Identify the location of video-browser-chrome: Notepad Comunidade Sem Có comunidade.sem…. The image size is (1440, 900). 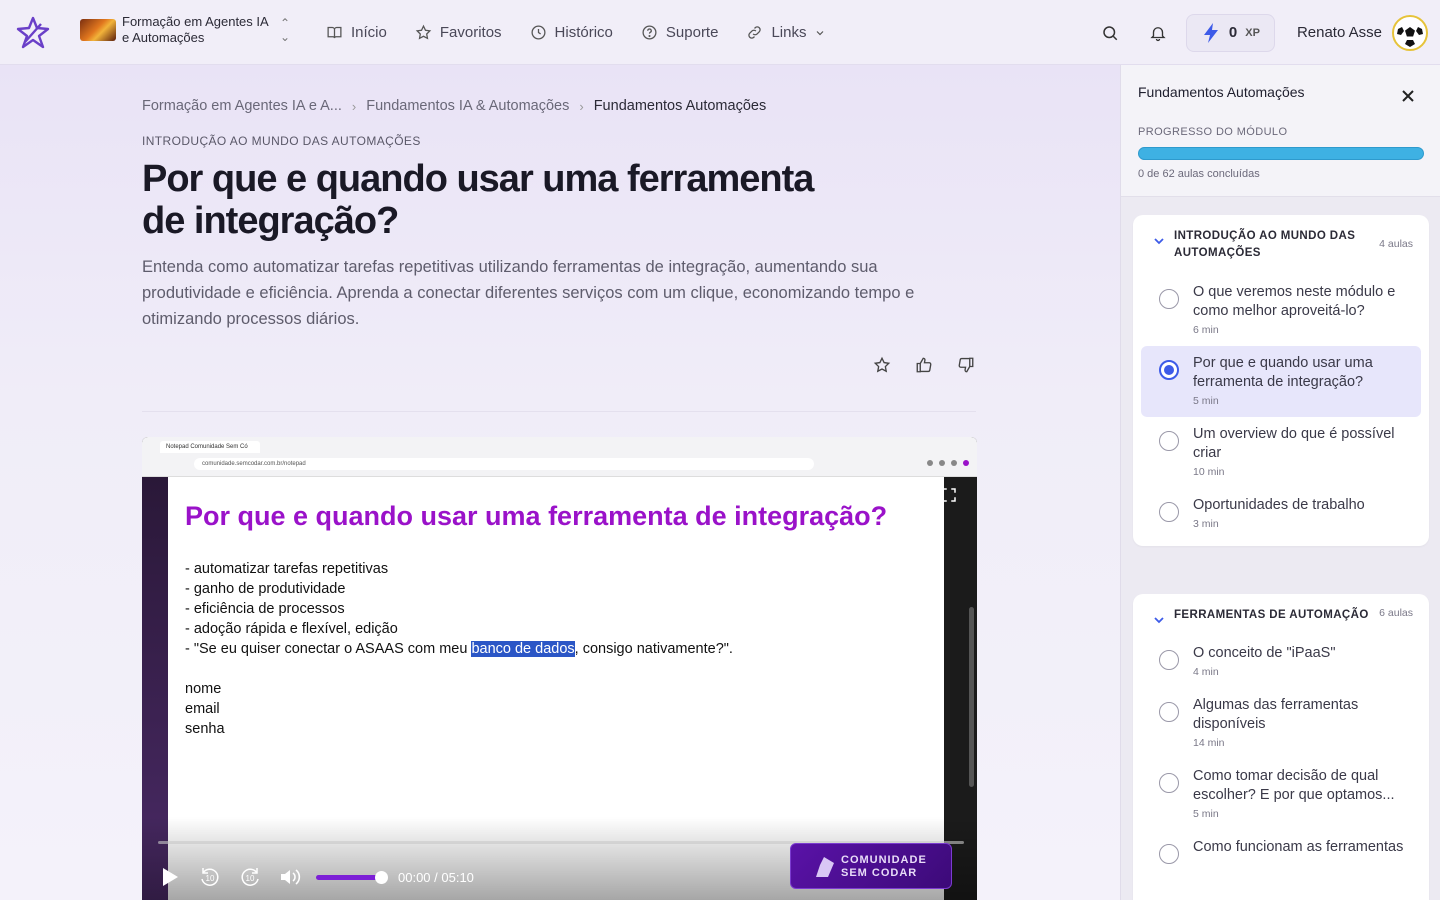
(559, 457).